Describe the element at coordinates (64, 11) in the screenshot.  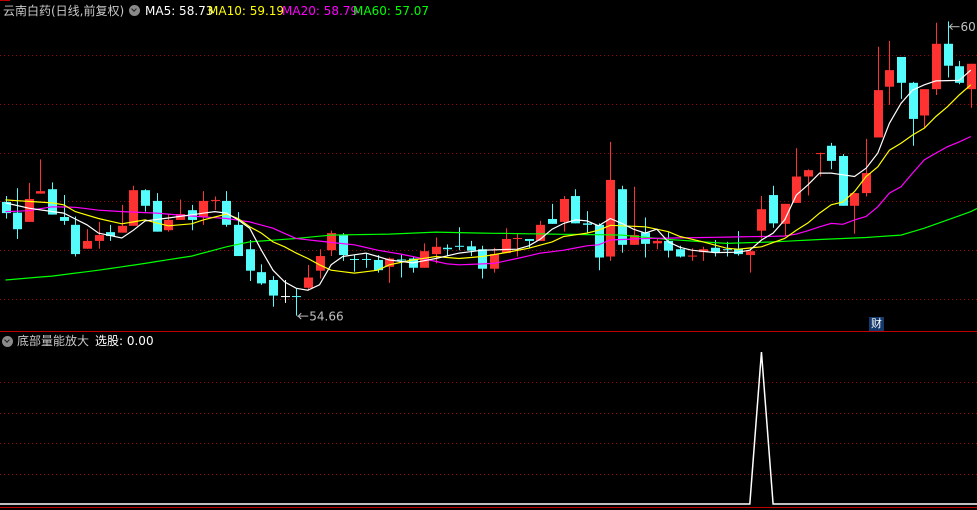
I see `stock-title: 云南白药(日线,前复权)` at that location.